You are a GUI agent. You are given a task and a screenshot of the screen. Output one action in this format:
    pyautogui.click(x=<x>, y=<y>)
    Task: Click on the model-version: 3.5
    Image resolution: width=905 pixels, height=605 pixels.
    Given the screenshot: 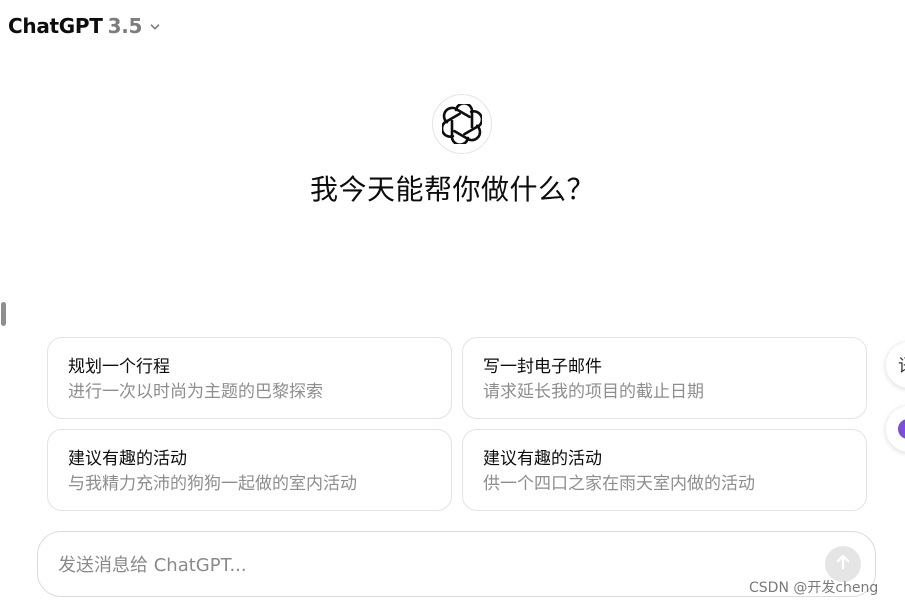 What is the action you would take?
    pyautogui.click(x=125, y=26)
    